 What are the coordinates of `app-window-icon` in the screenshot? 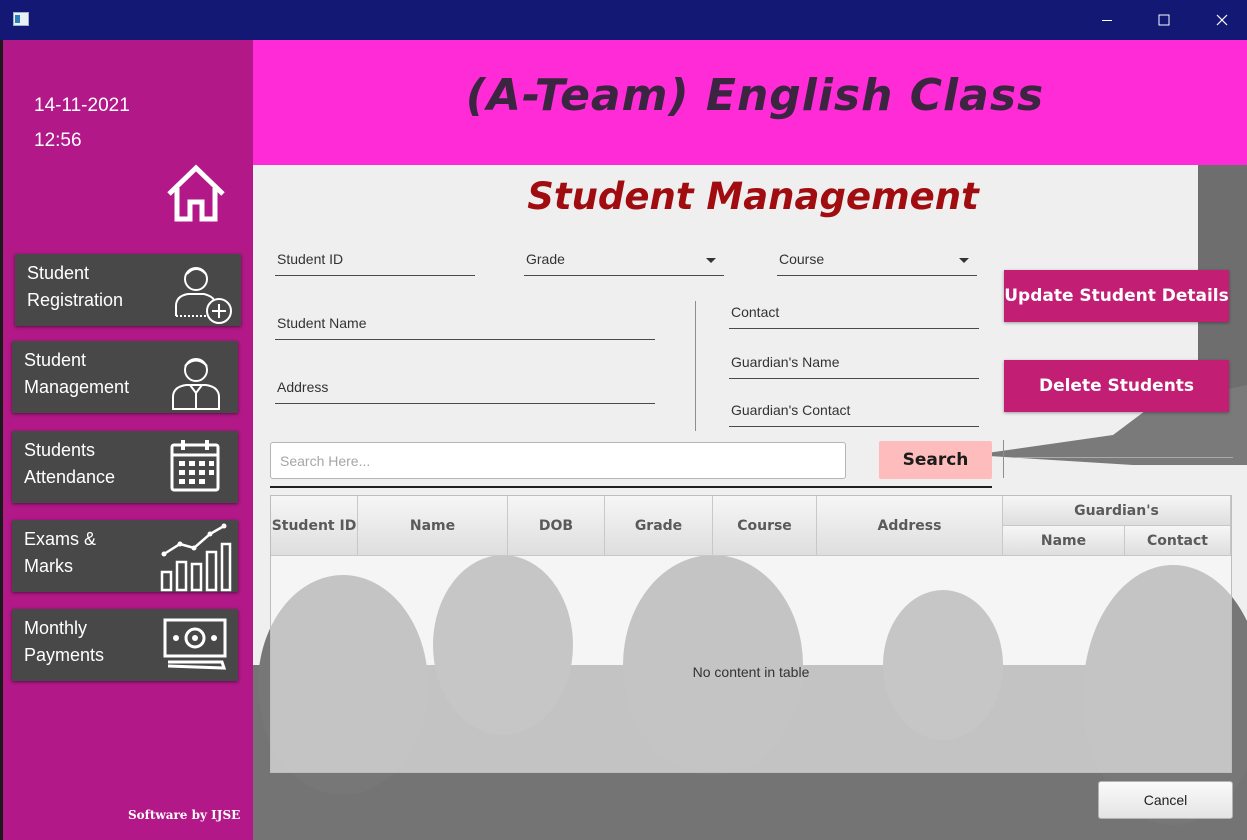 It's located at (21, 19).